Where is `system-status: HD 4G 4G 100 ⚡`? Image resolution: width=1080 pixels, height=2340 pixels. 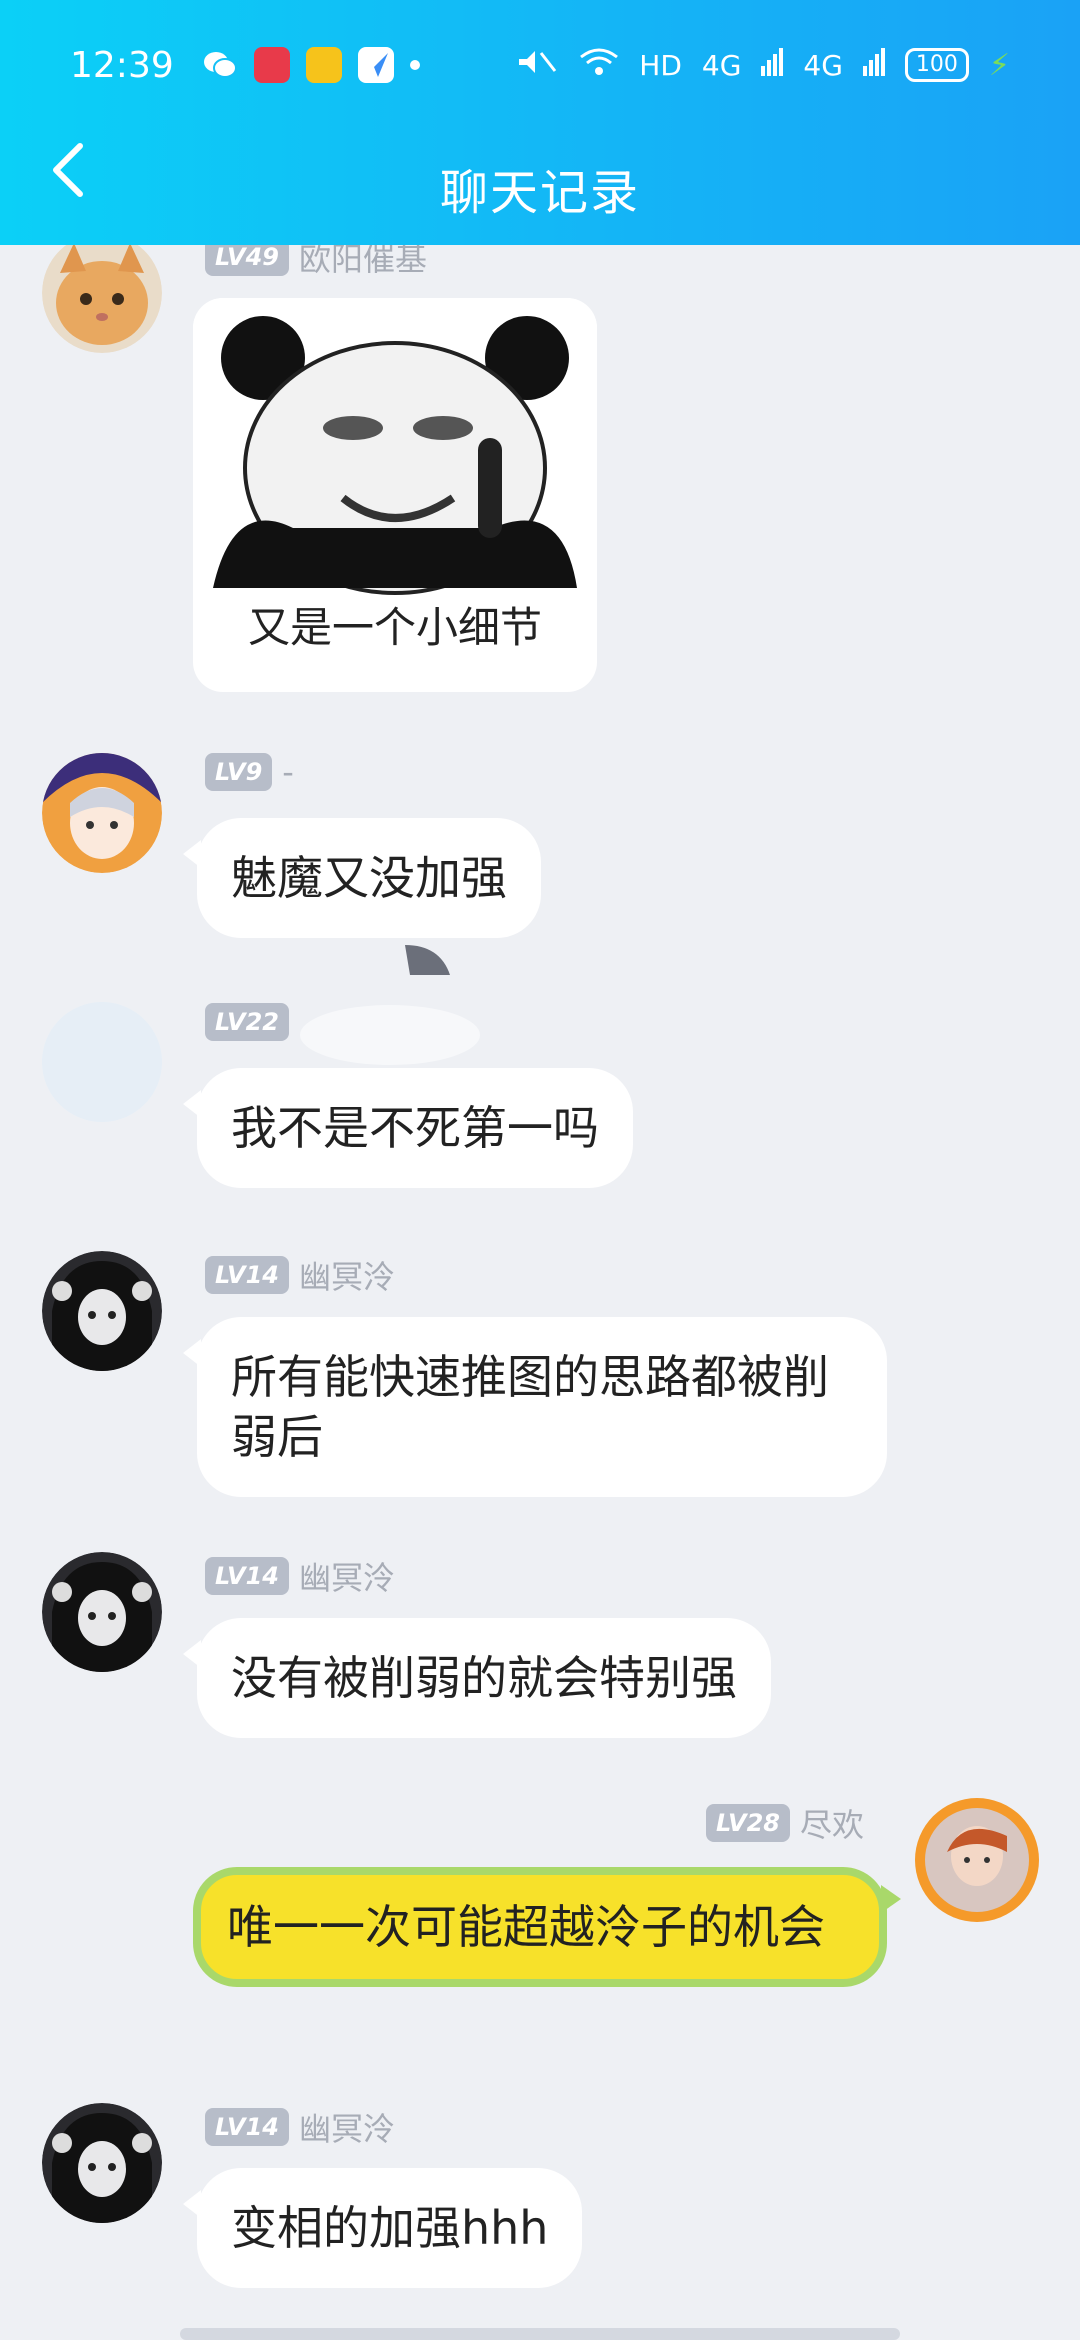 system-status: HD 4G 4G 100 ⚡ is located at coordinates (762, 65).